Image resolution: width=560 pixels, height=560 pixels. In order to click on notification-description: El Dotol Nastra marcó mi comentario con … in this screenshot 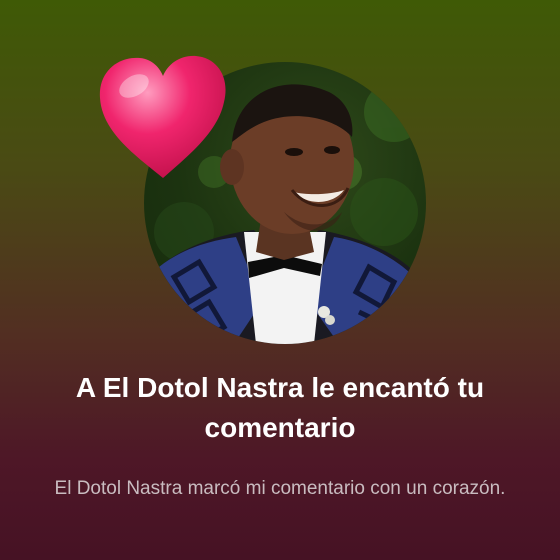, I will do `click(280, 488)`.